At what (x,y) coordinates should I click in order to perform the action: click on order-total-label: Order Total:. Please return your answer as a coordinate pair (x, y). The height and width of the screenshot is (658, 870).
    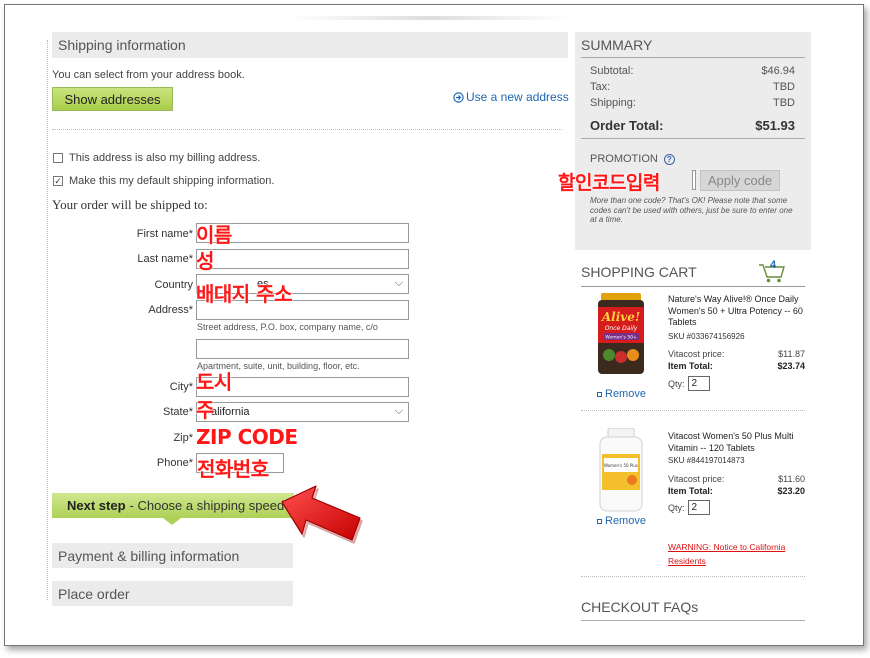
    Looking at the image, I should click on (627, 125).